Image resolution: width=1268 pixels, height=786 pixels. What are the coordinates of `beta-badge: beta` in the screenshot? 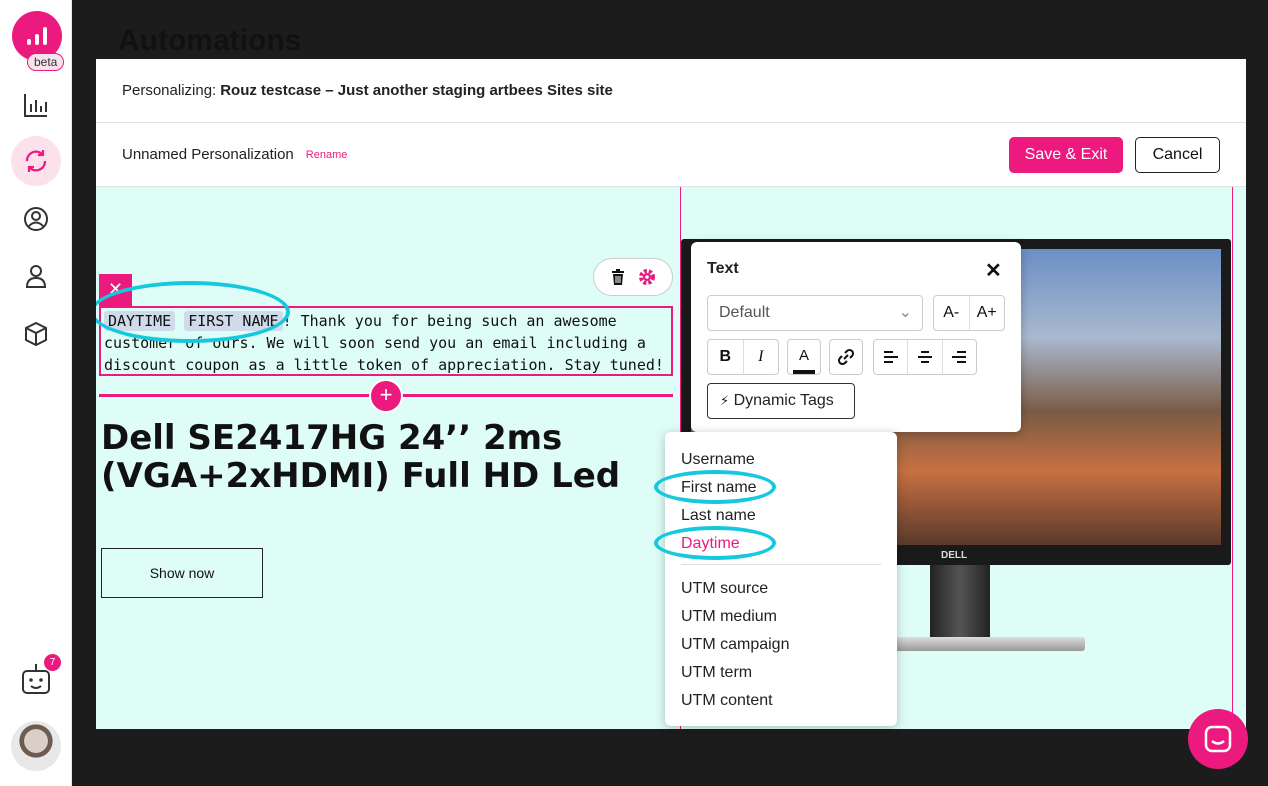 It's located at (46, 62).